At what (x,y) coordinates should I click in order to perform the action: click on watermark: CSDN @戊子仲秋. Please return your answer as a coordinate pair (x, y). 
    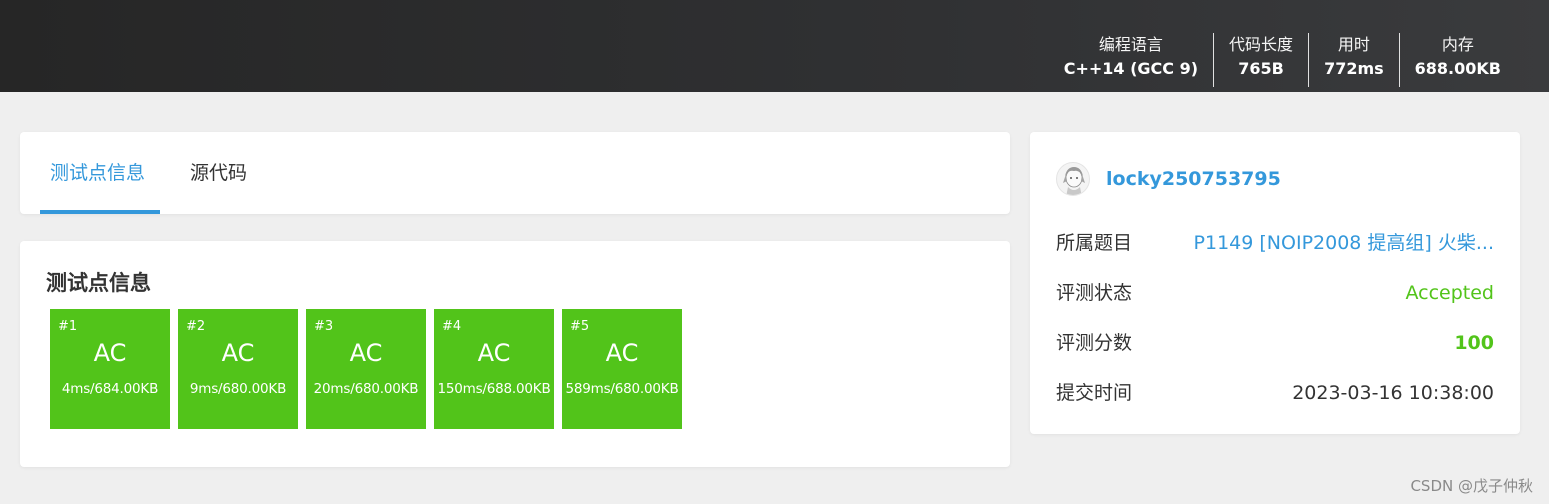
    Looking at the image, I should click on (1471, 486).